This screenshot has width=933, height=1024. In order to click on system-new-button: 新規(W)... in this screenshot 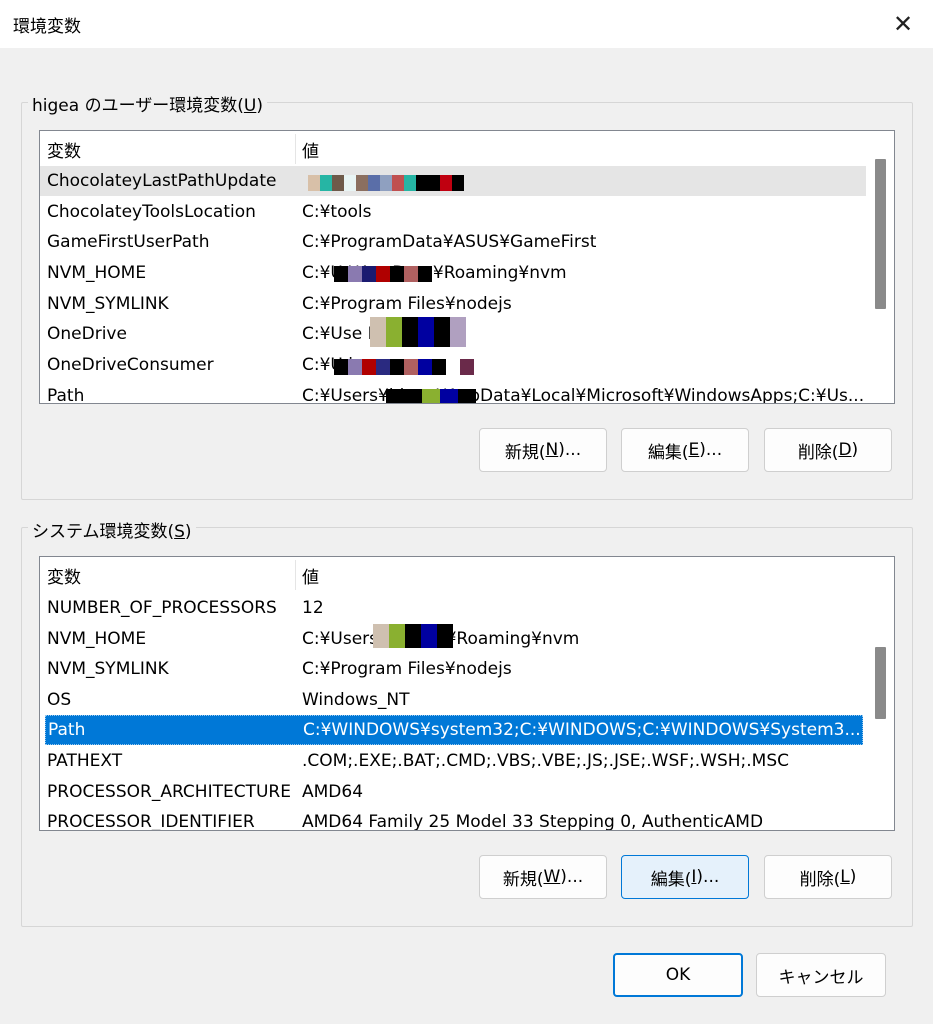, I will do `click(543, 877)`.